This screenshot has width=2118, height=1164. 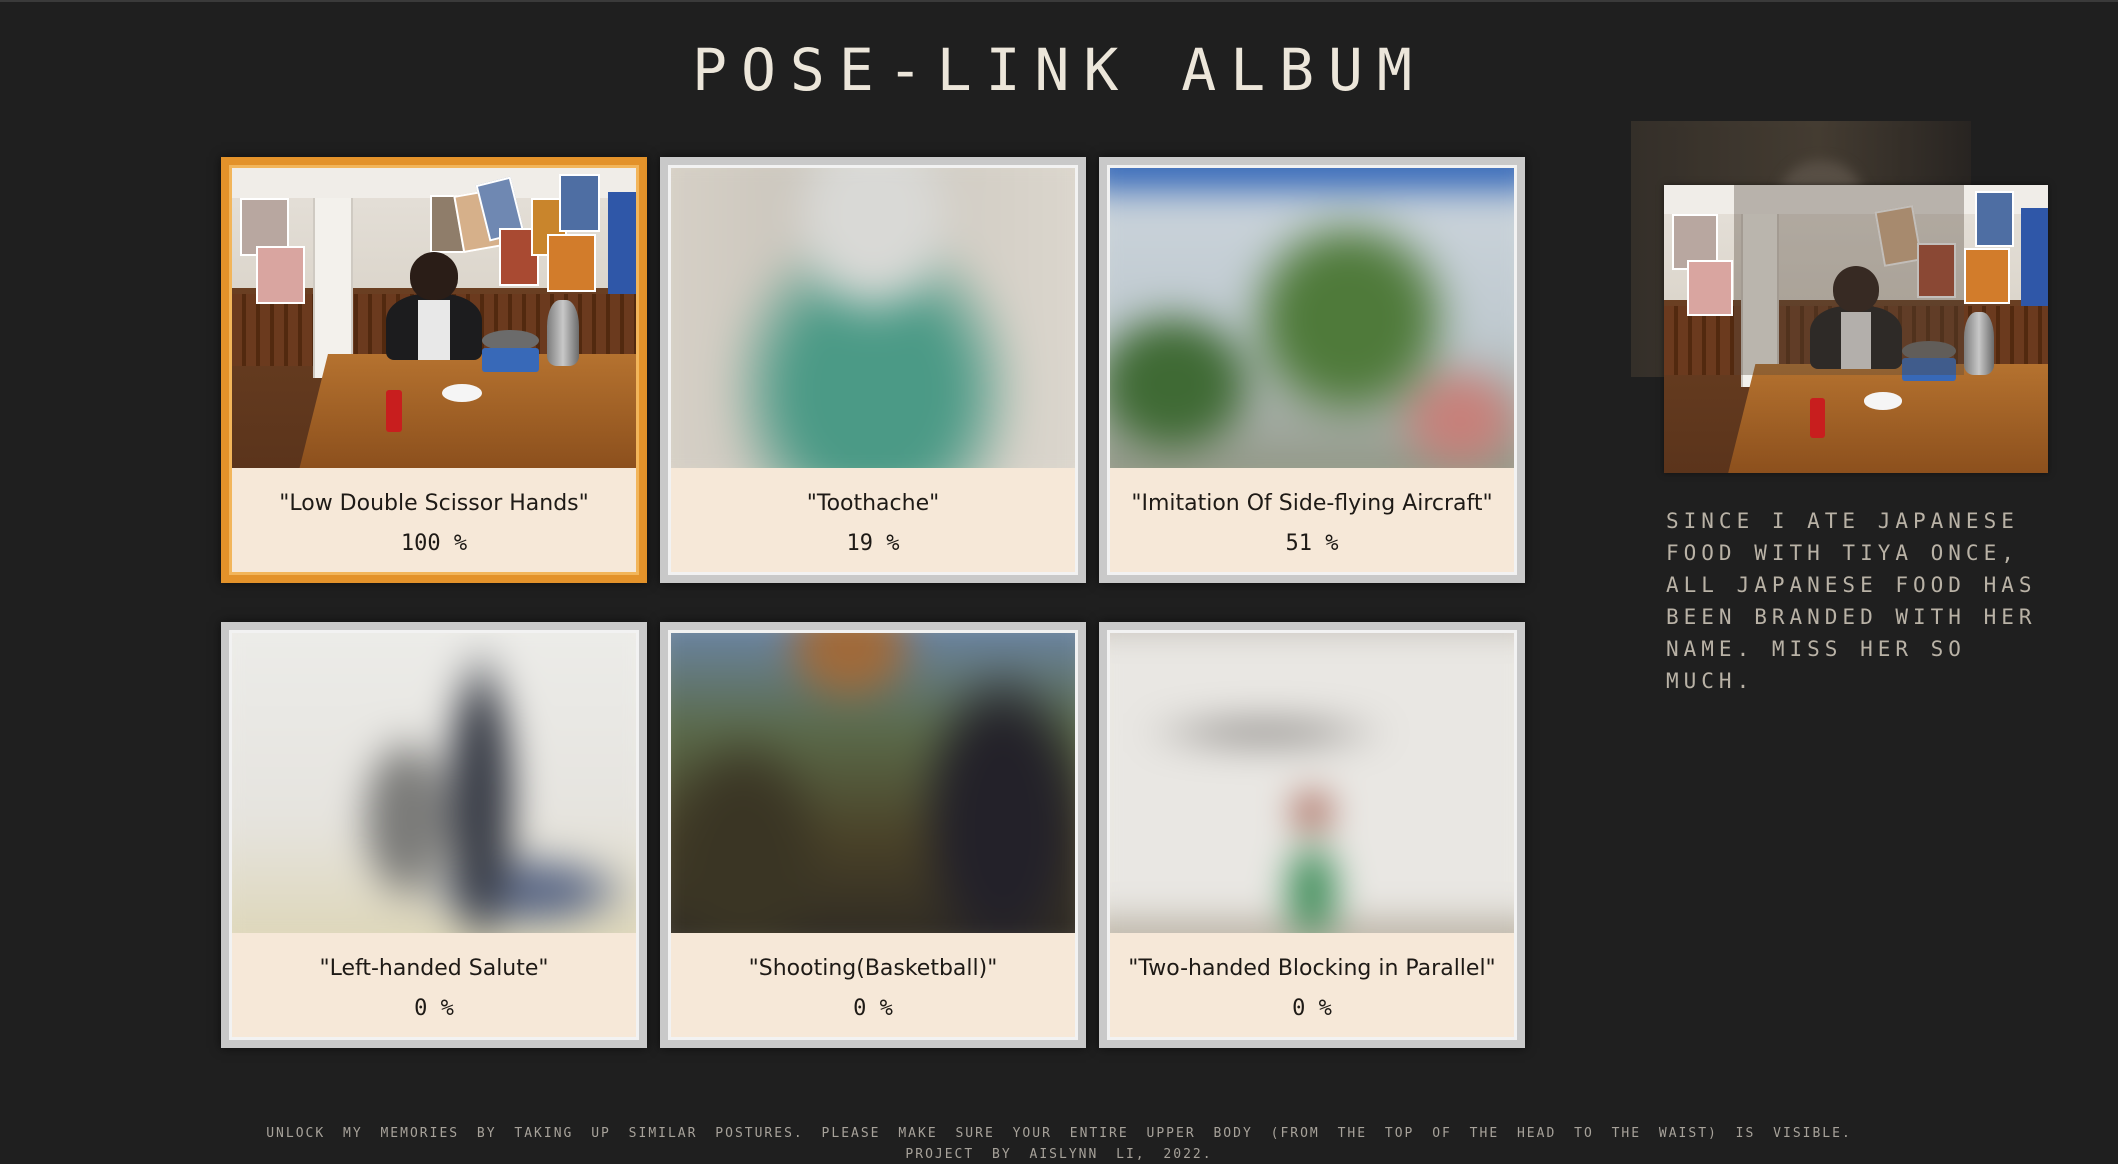 I want to click on pose-card-5: "Shooting(Basketball)" 0 %, so click(x=873, y=835).